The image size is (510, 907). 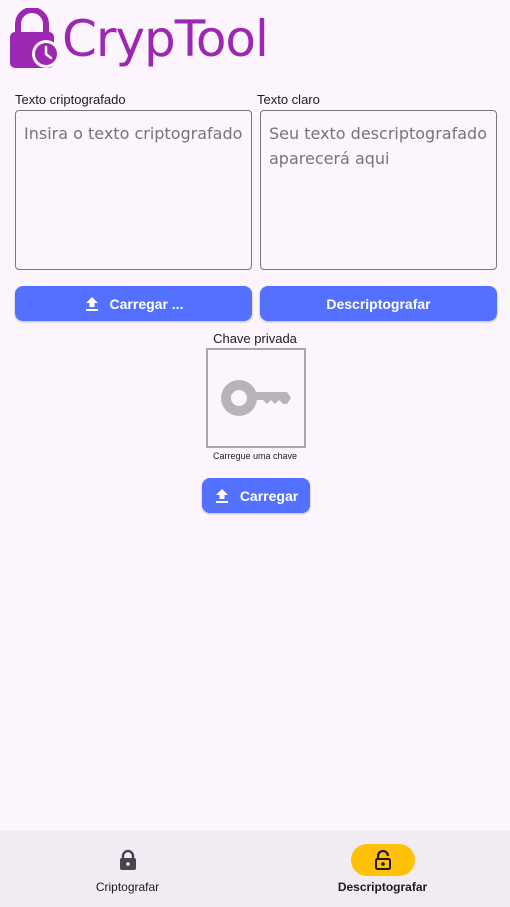 I want to click on lock-icon, so click(x=127, y=859).